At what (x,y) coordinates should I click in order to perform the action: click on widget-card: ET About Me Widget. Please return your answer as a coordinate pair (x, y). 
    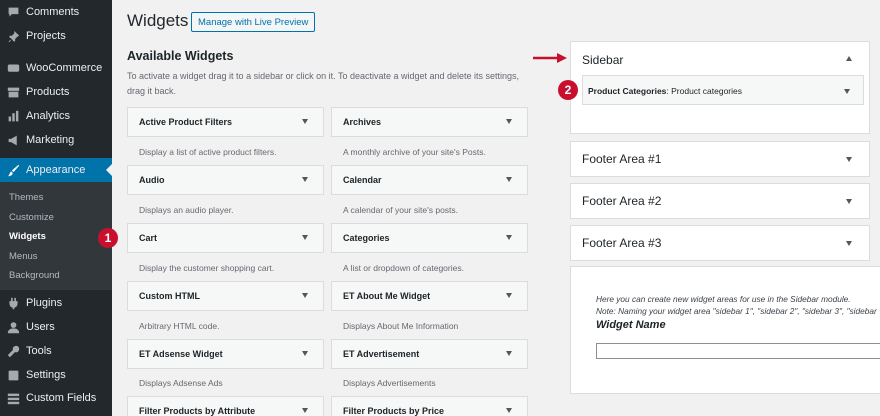
    Looking at the image, I should click on (429, 296).